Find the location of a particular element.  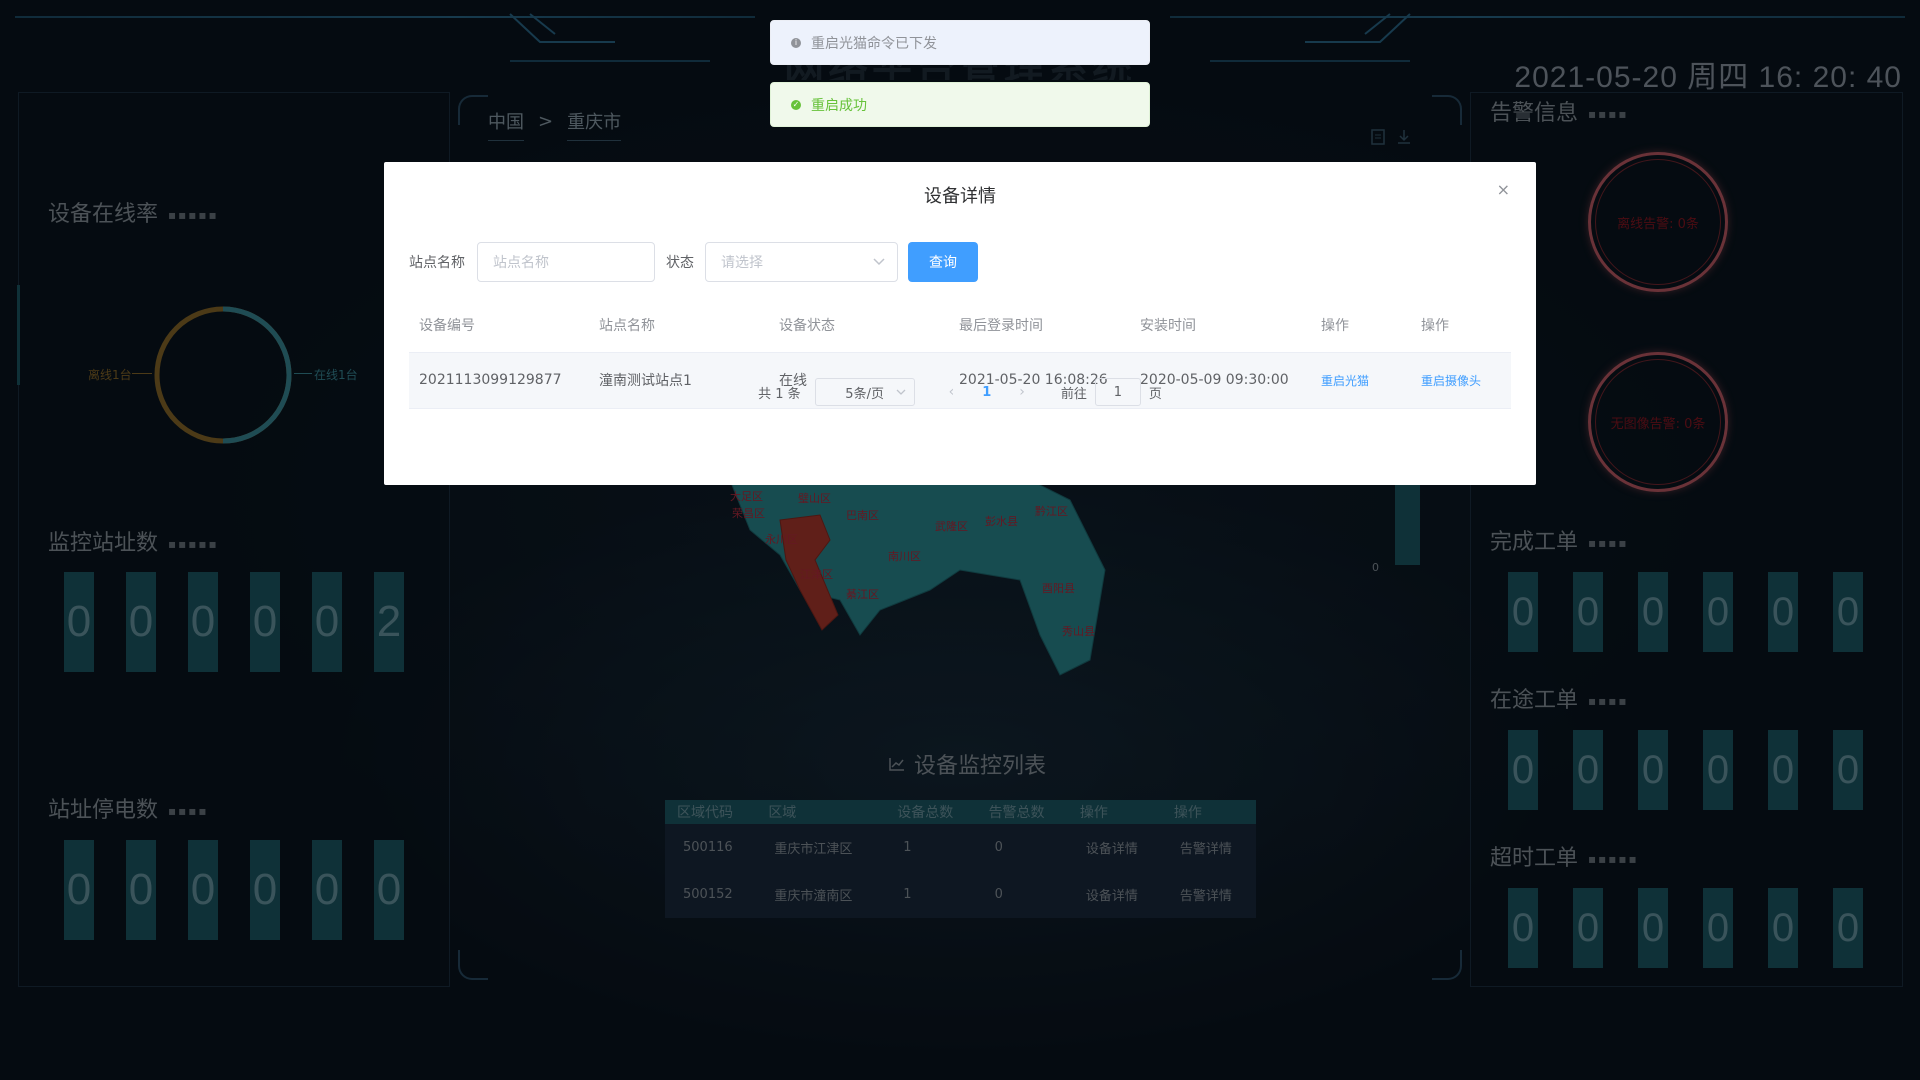

page-number: 1 is located at coordinates (986, 392).